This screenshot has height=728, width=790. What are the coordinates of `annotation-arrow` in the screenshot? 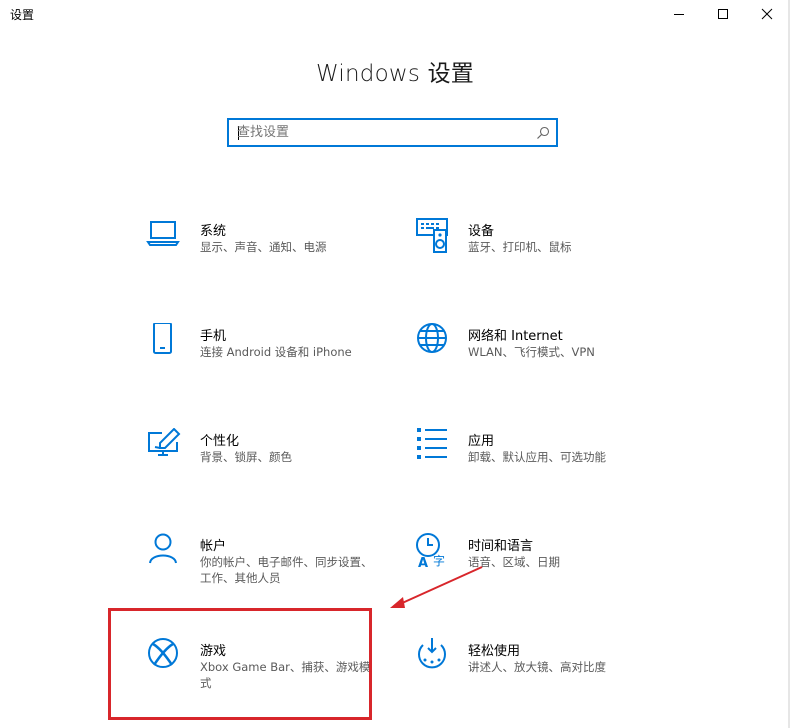 It's located at (436, 587).